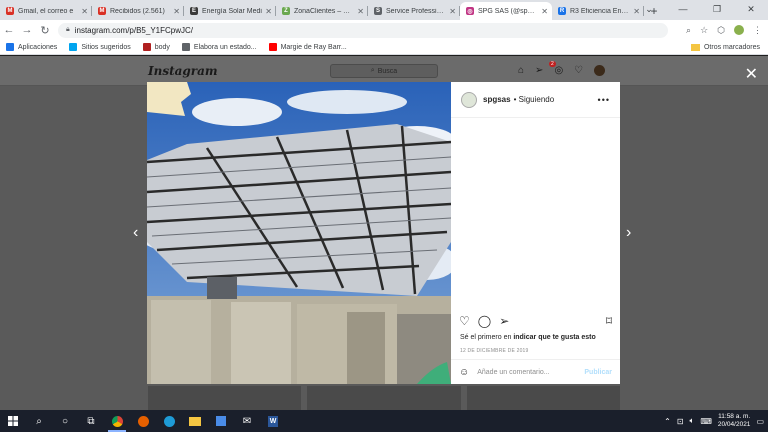 This screenshot has width=768, height=432. I want to click on file-explorer-icon, so click(195, 421).